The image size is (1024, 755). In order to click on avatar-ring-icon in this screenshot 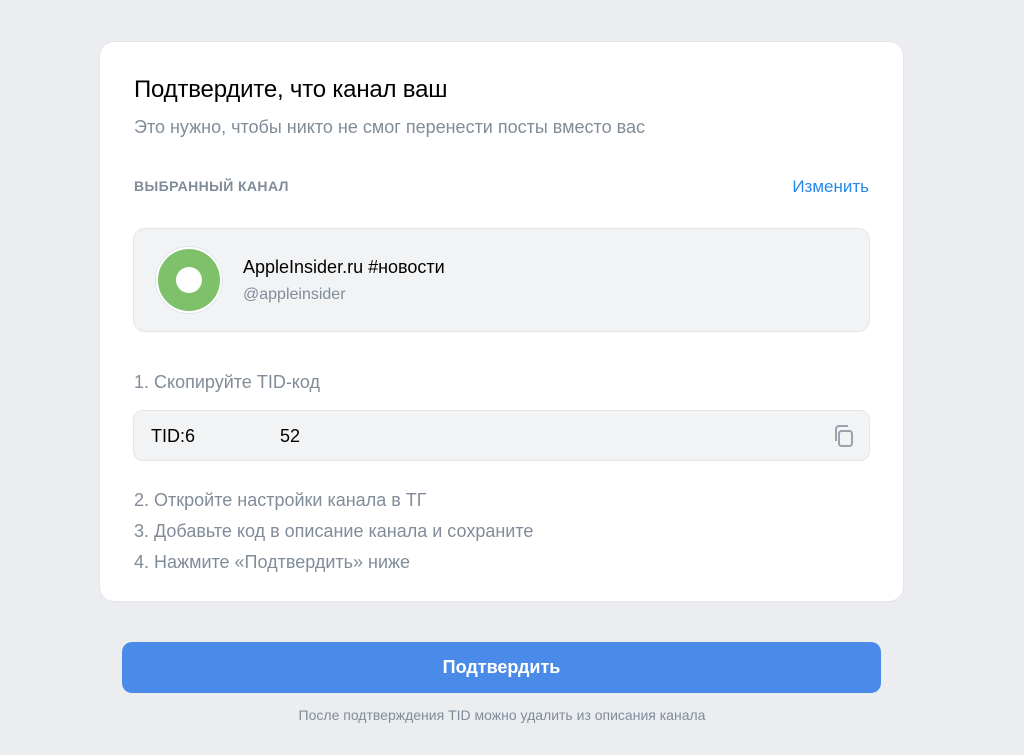, I will do `click(189, 280)`.